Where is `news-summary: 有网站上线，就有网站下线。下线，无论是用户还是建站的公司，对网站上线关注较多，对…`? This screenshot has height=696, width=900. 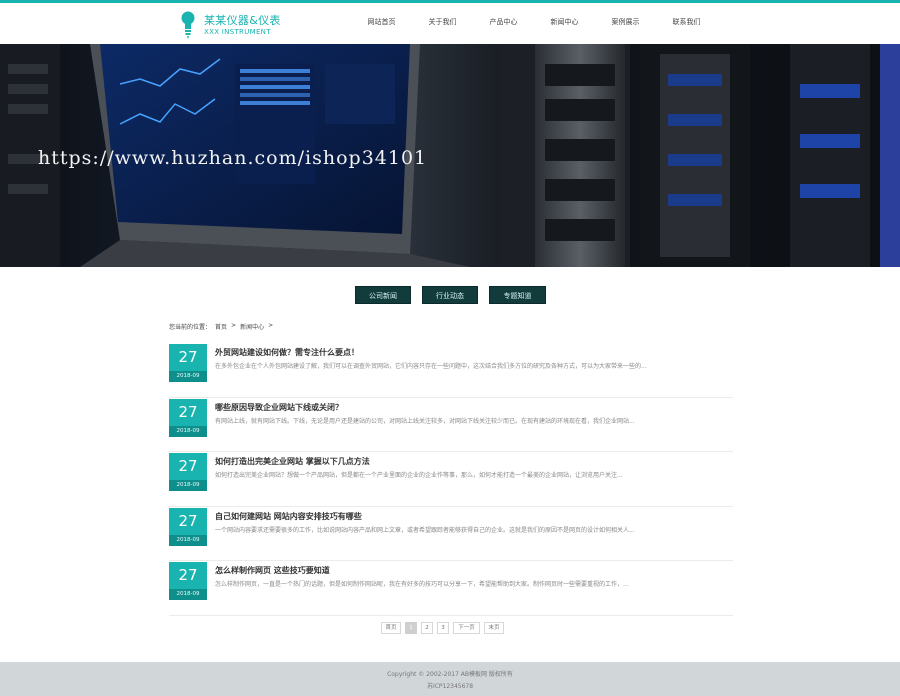
news-summary: 有网站上线，就有网站下线。下线，无论是用户还是建站的公司，对网站上线关注较多，对… is located at coordinates (425, 421).